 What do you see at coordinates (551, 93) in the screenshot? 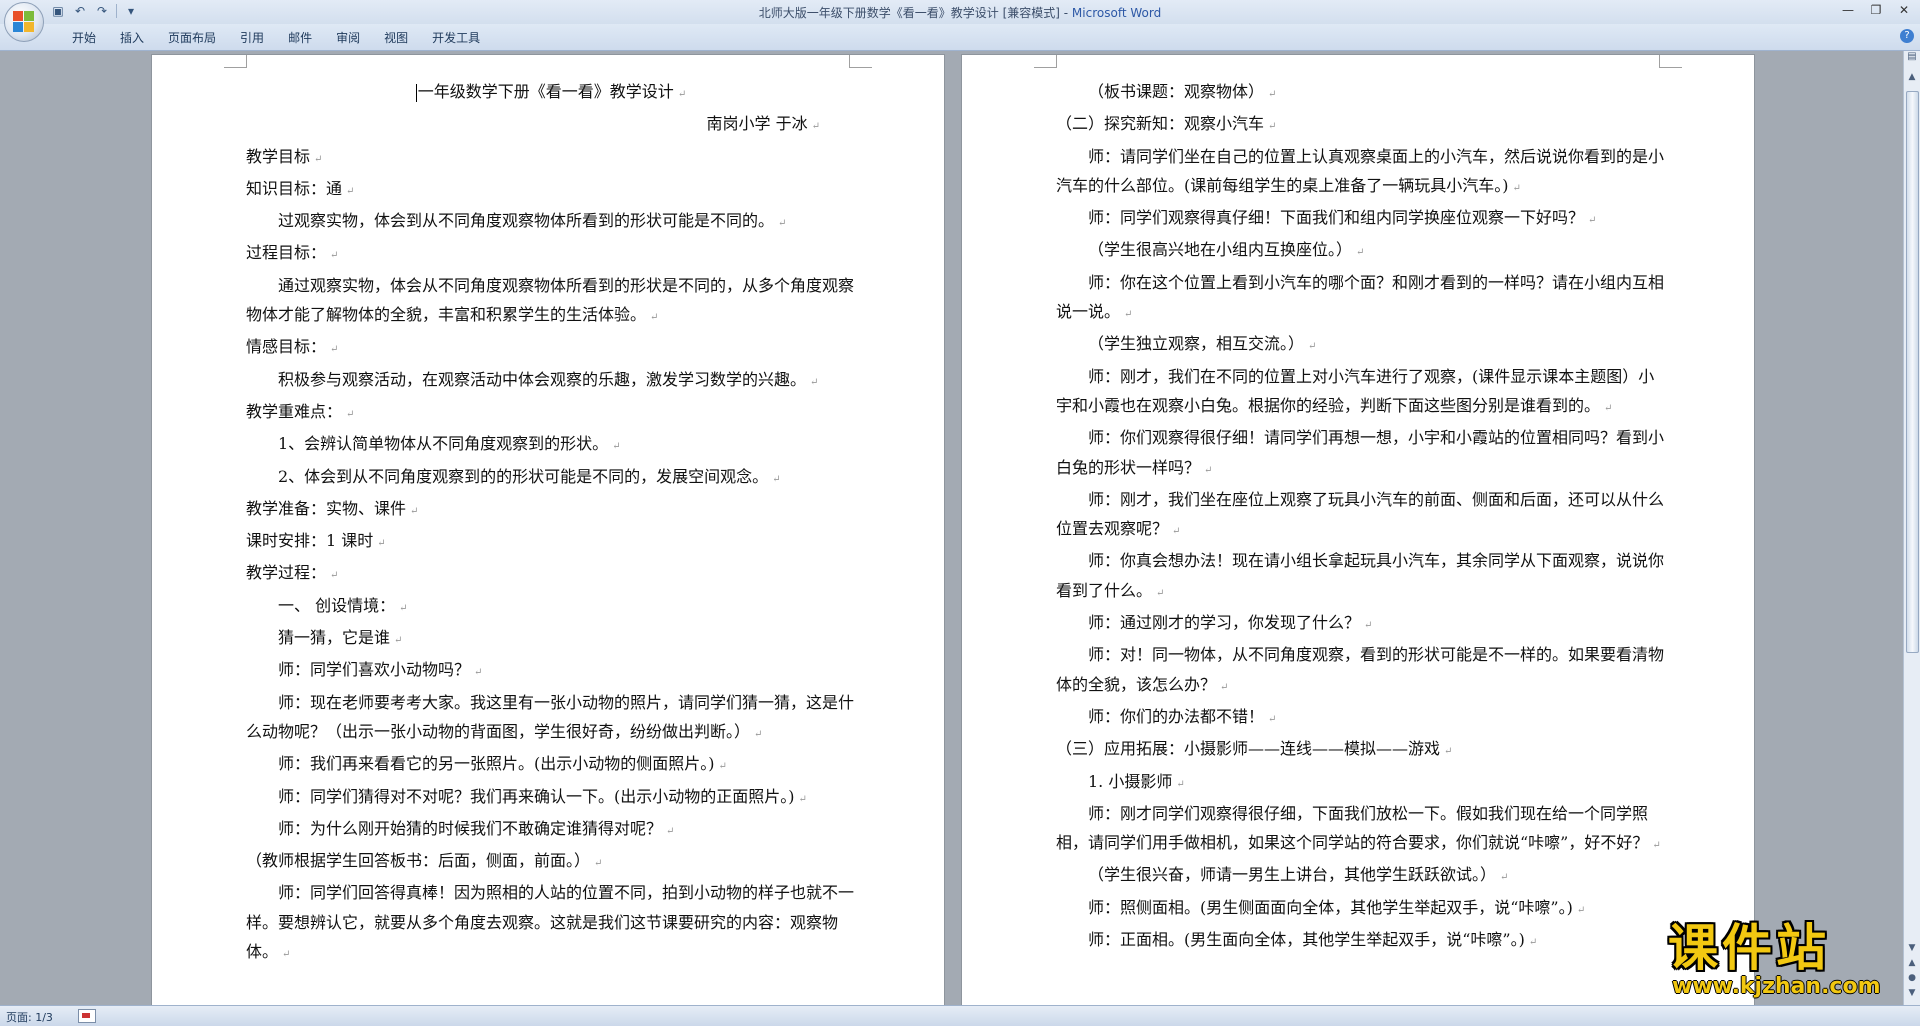
I see `paragraph: 一年级数学下册《看一看》教学设计 ↵` at bounding box center [551, 93].